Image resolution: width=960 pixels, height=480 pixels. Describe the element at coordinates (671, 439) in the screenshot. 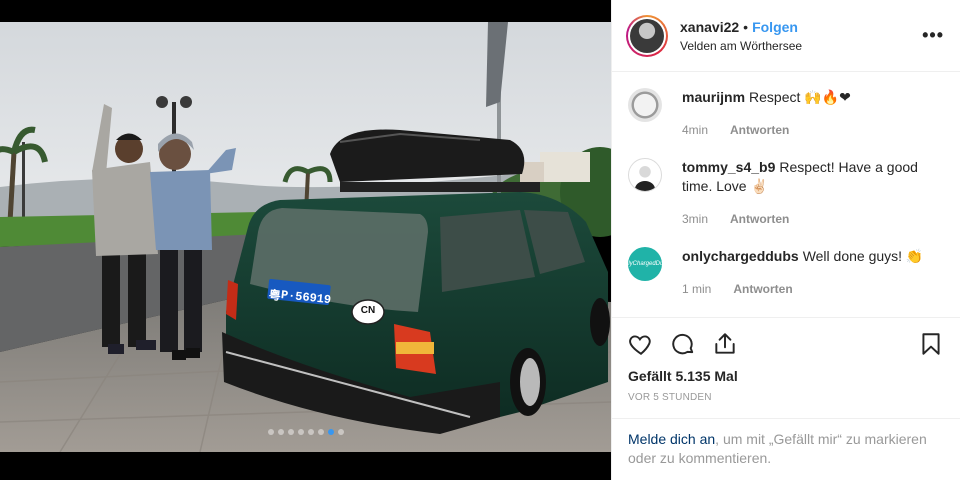

I see `login-link: Melde dich an` at that location.